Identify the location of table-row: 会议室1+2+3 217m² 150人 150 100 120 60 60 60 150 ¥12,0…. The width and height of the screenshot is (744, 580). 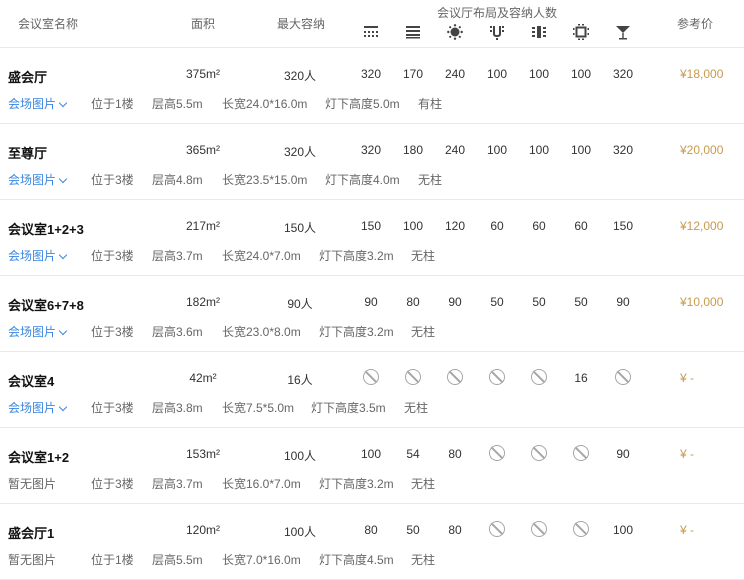
(372, 238).